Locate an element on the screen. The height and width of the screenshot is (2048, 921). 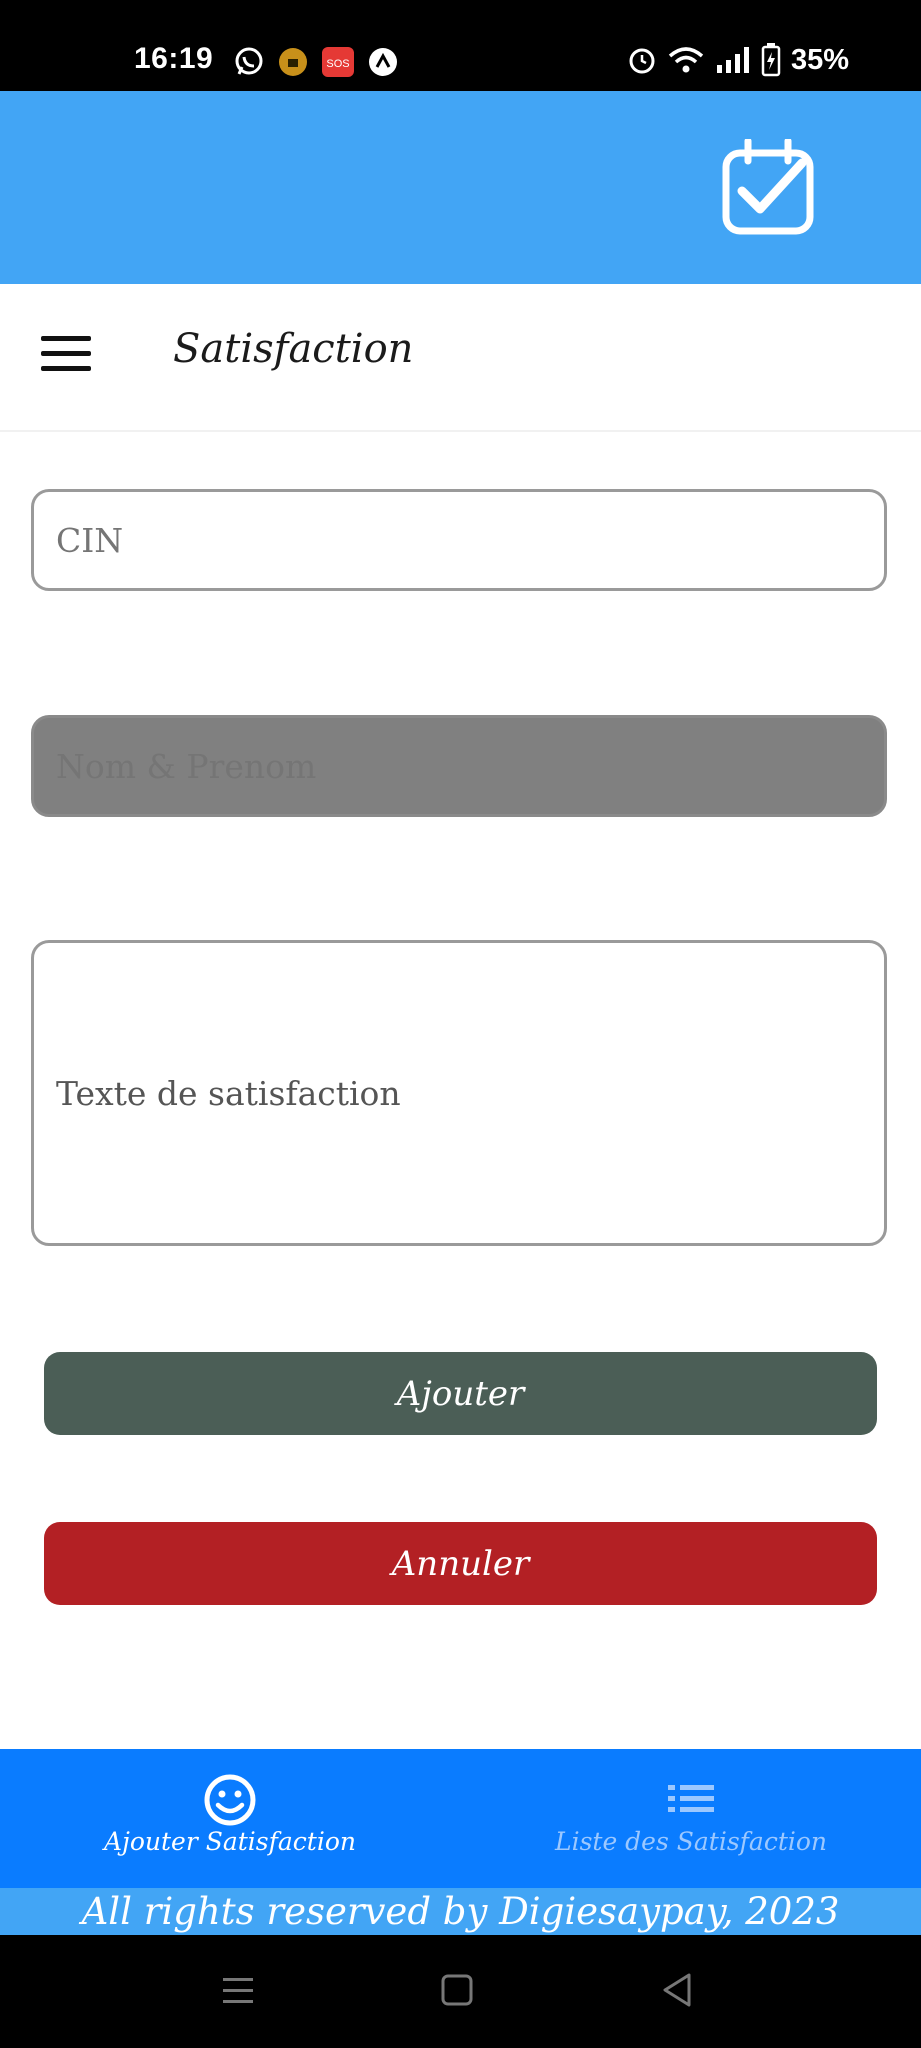
page-title: Satisfaction is located at coordinates (293, 349).